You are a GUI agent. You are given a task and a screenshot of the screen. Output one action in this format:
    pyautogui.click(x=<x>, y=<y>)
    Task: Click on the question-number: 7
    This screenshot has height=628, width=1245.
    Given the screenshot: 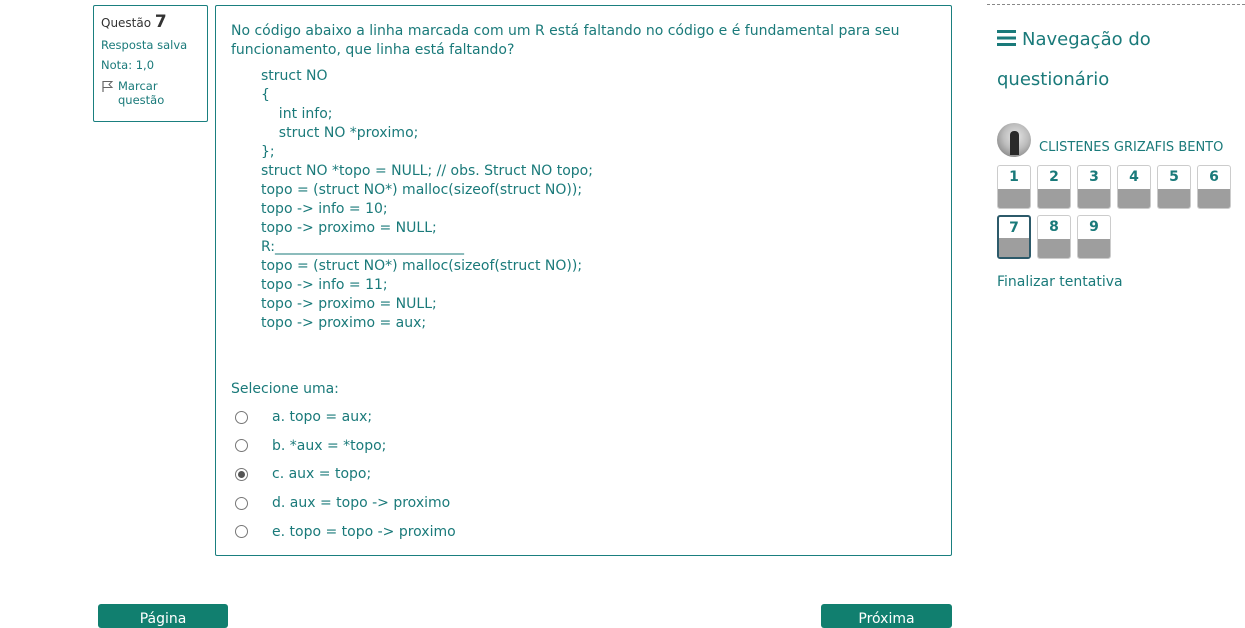 What is the action you would take?
    pyautogui.click(x=160, y=22)
    